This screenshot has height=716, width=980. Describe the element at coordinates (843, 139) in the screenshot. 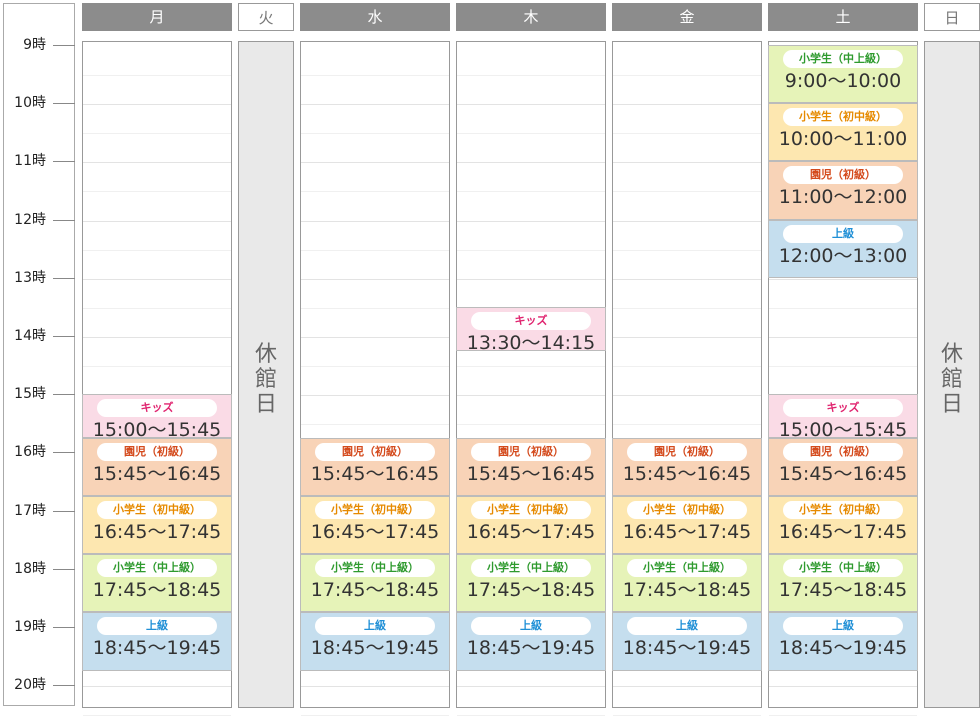

I see `class-time: 10:00〜11:00` at that location.